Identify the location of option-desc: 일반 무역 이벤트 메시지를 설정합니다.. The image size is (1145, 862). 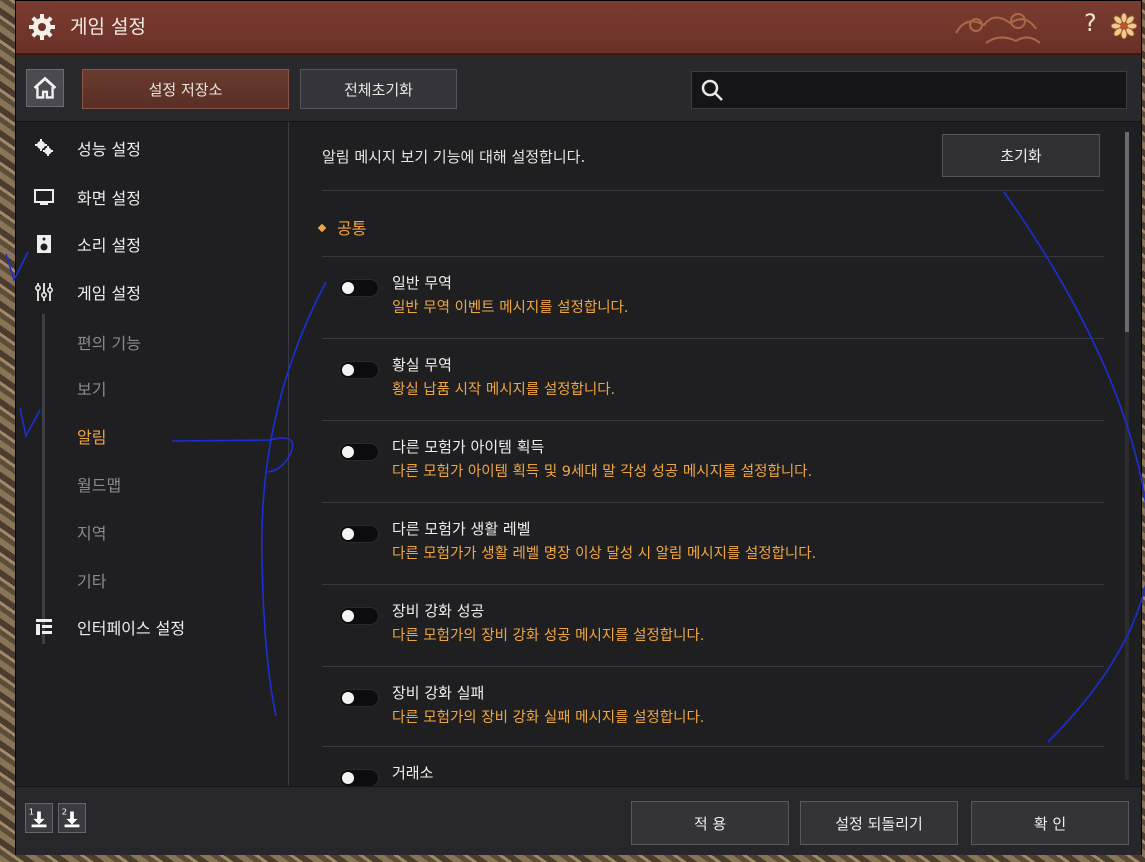
(510, 308).